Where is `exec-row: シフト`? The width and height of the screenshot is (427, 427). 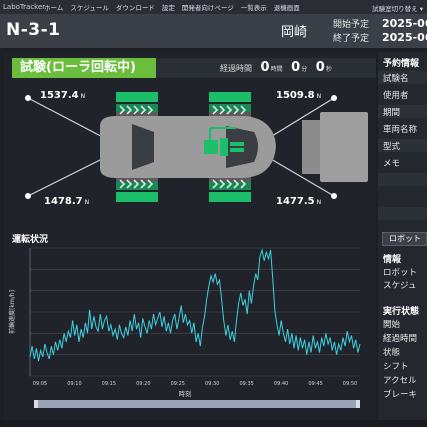
exec-row: シフト is located at coordinates (396, 367).